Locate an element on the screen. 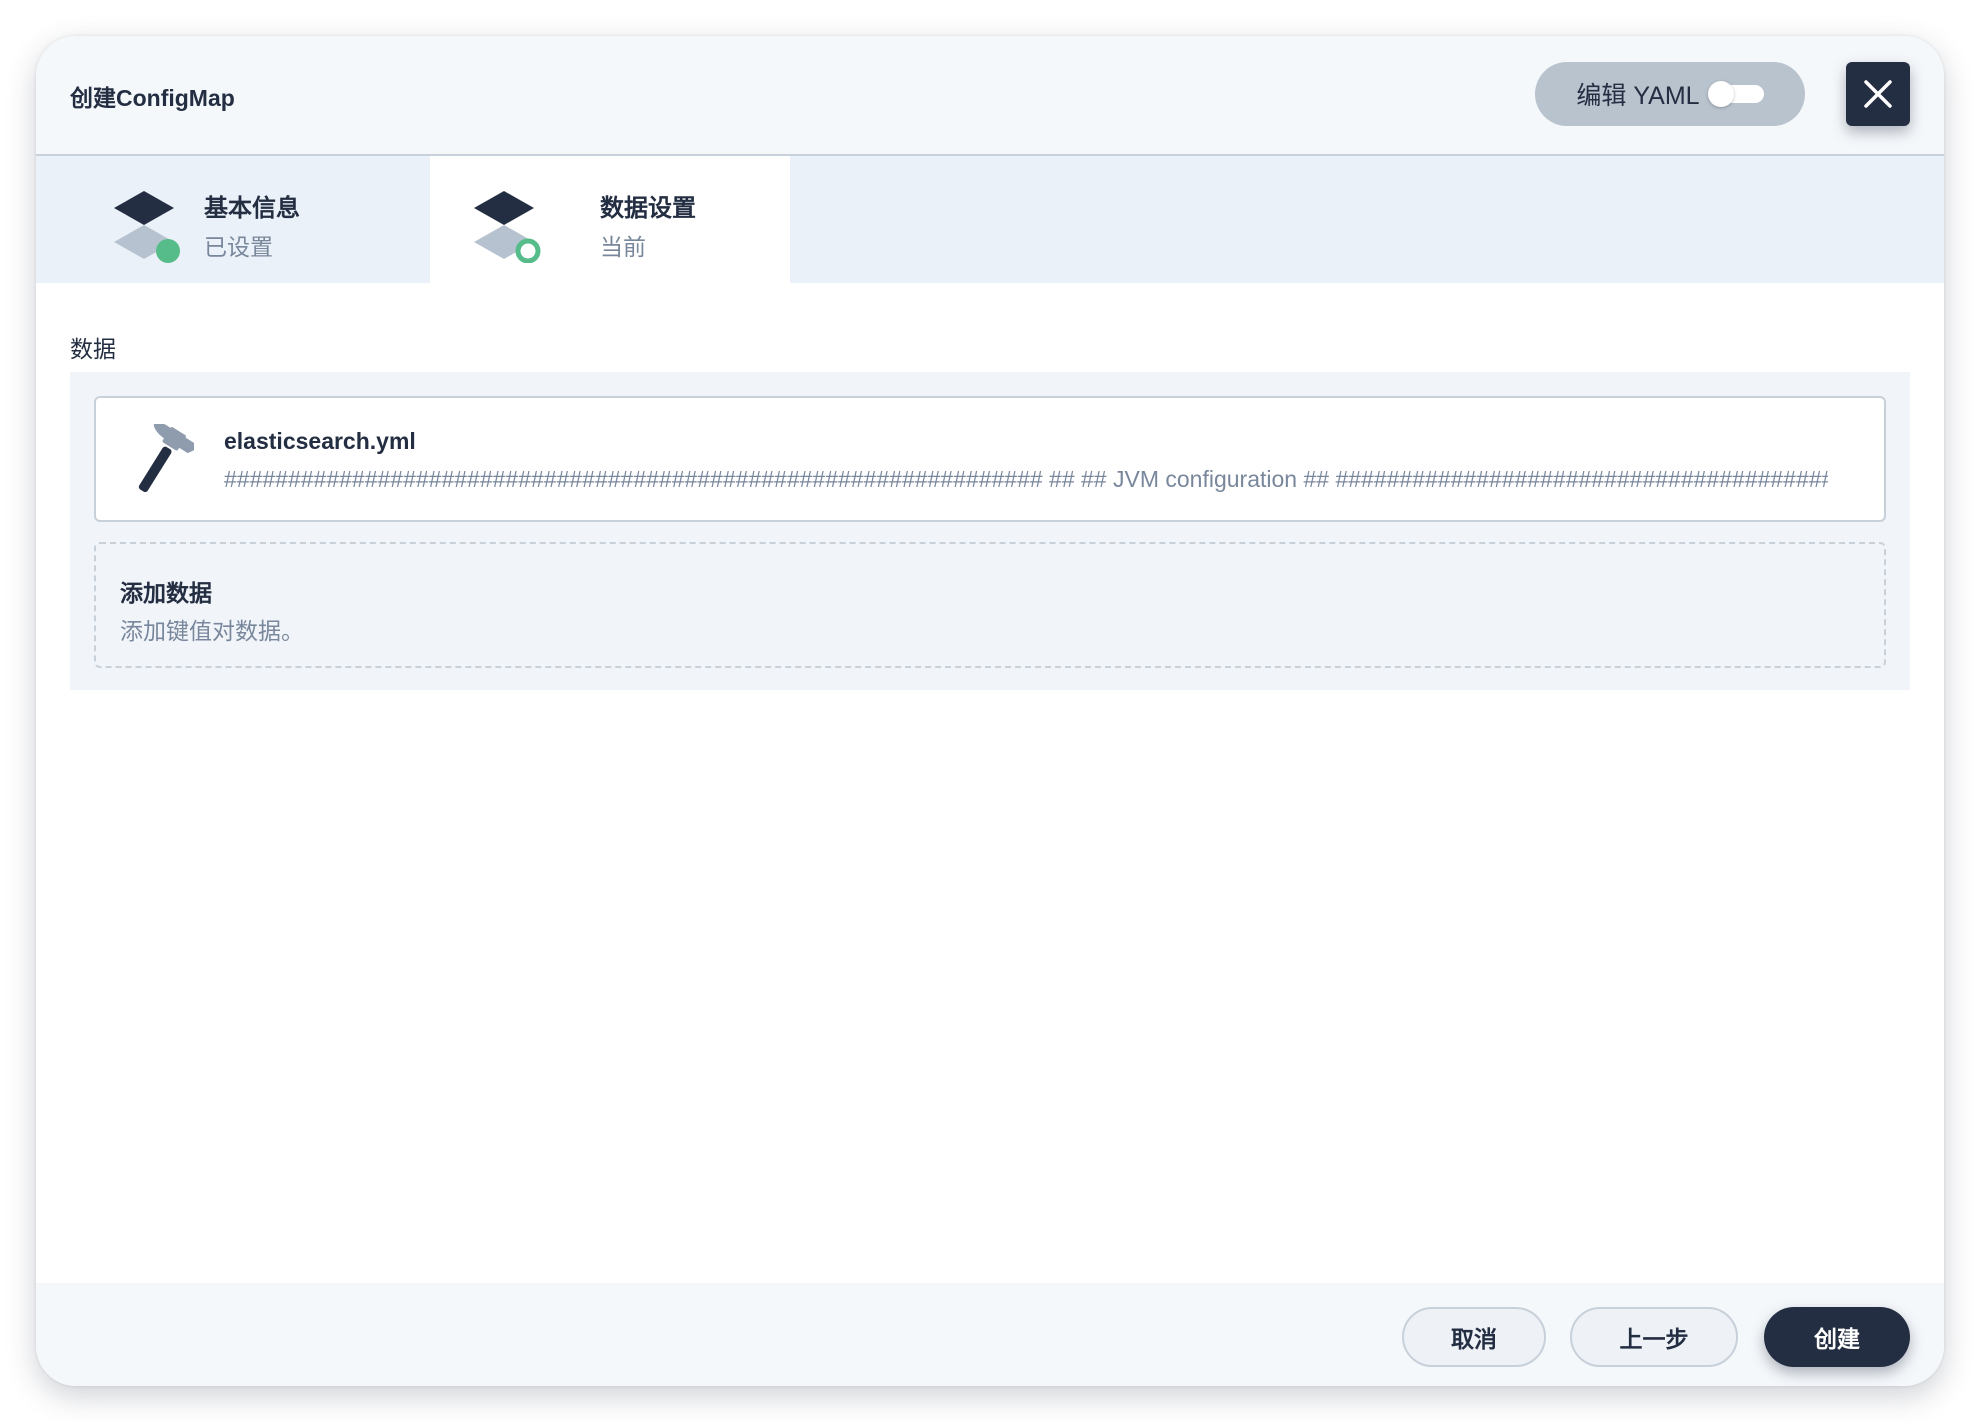 This screenshot has width=1980, height=1422. close-button is located at coordinates (1878, 94).